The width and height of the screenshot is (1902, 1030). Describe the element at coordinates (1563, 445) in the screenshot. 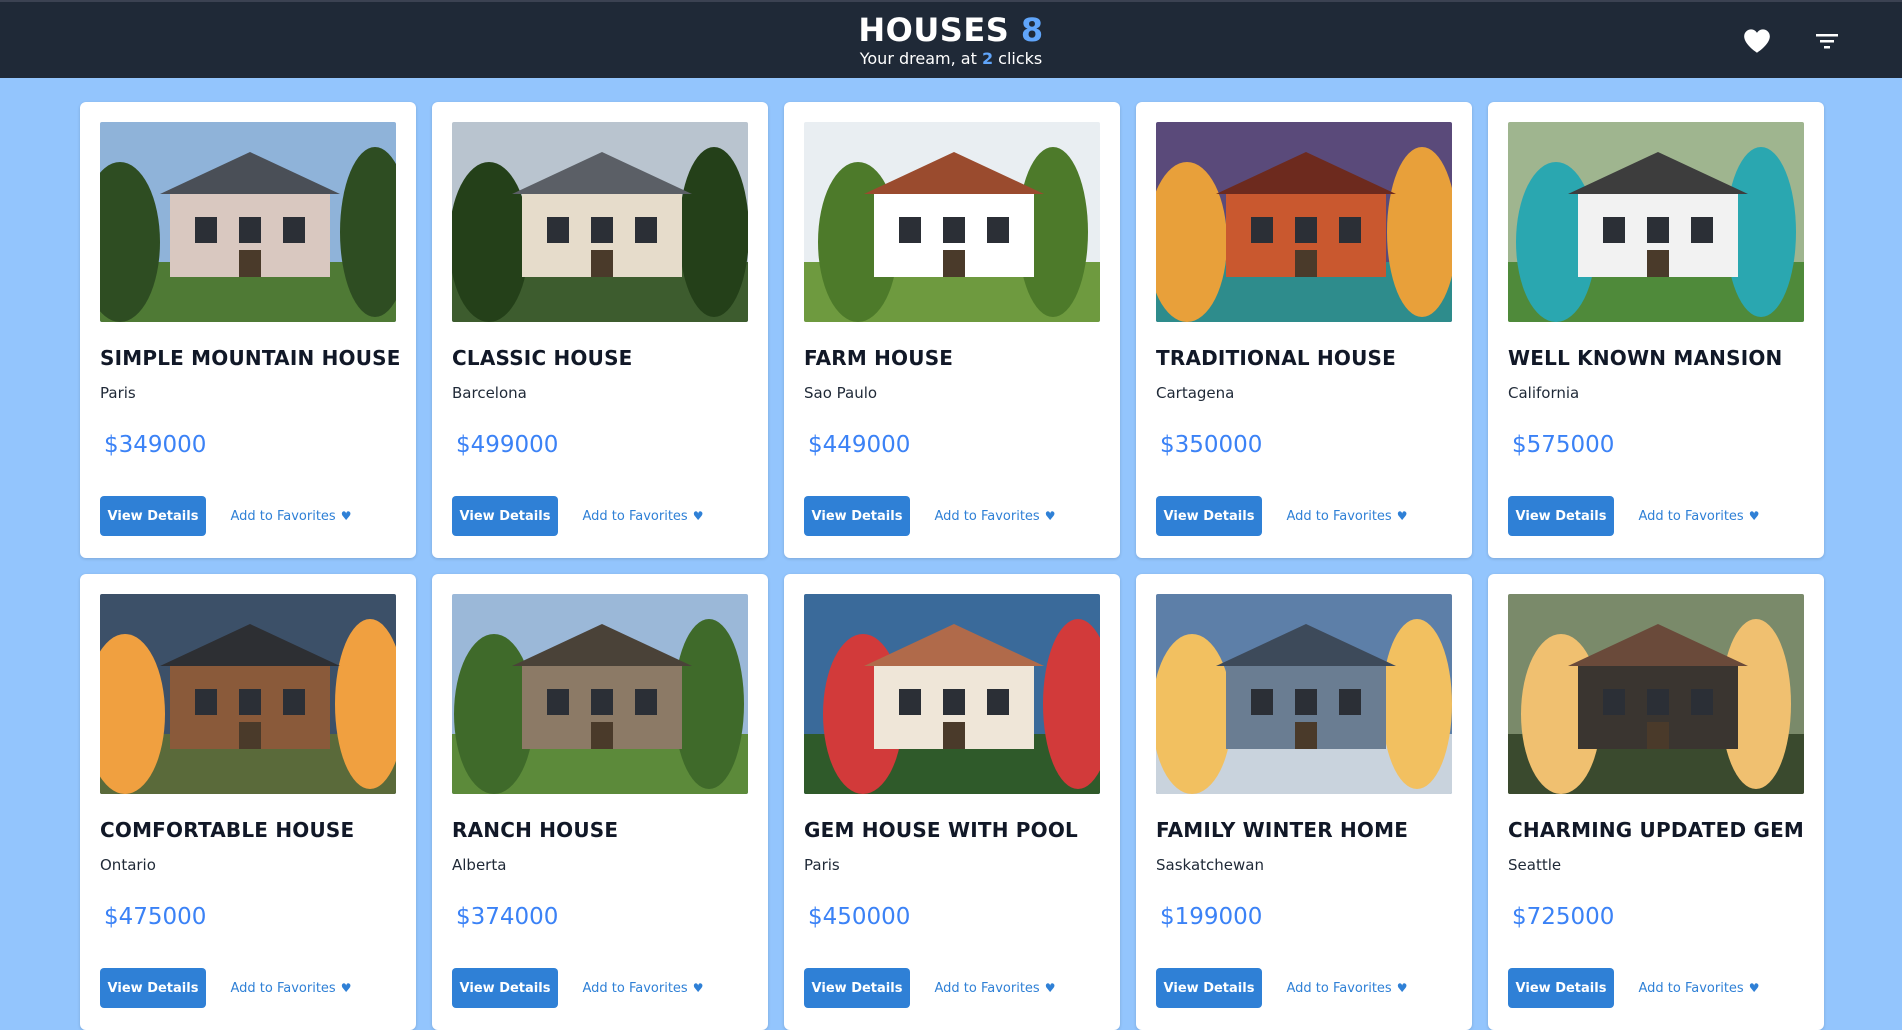

I see `house-price: $575000` at that location.